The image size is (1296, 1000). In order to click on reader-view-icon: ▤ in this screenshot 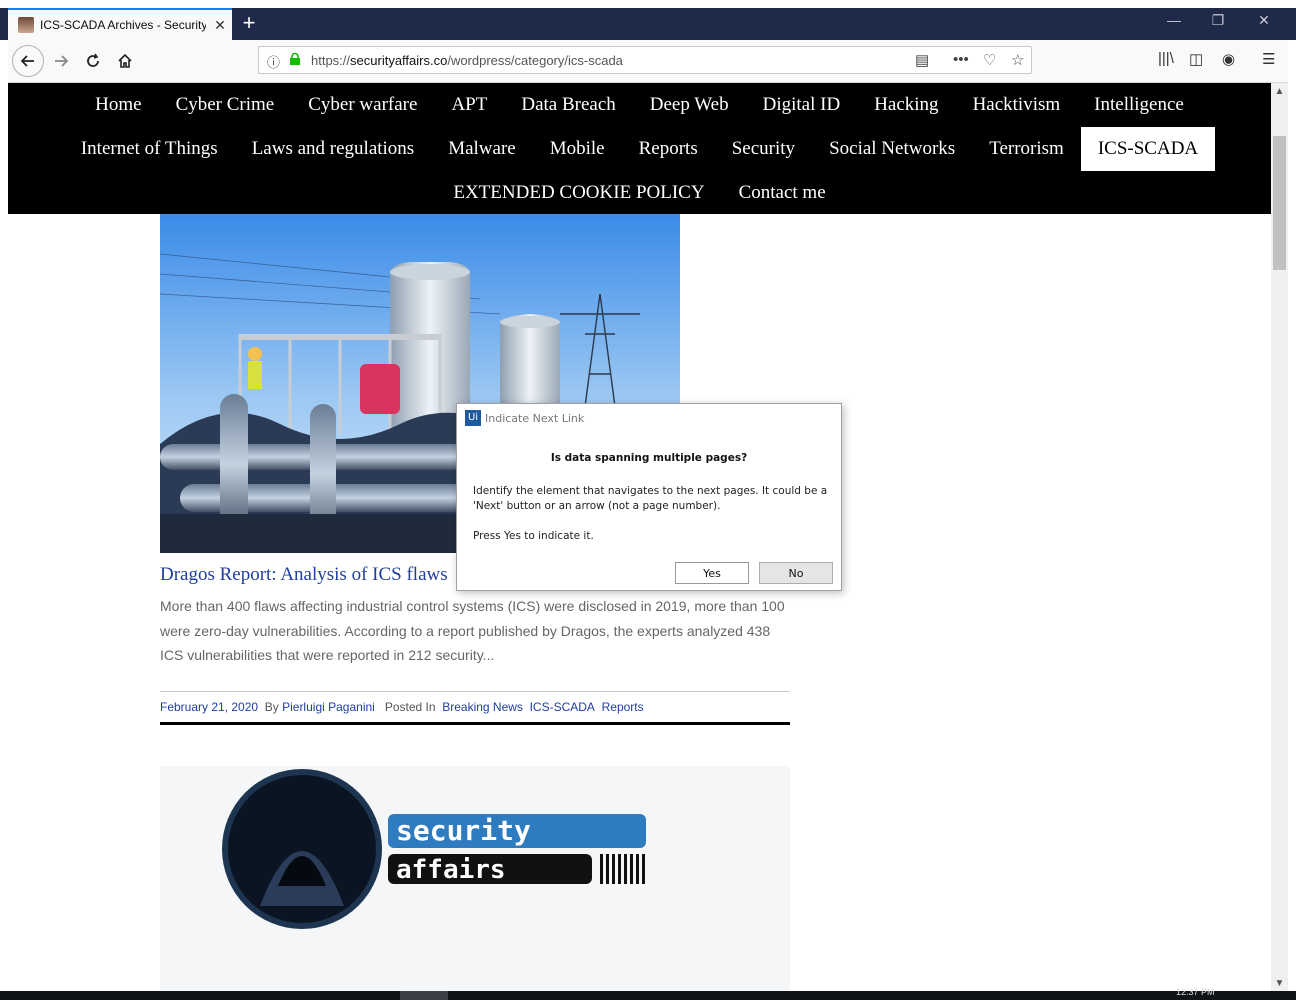, I will do `click(922, 60)`.